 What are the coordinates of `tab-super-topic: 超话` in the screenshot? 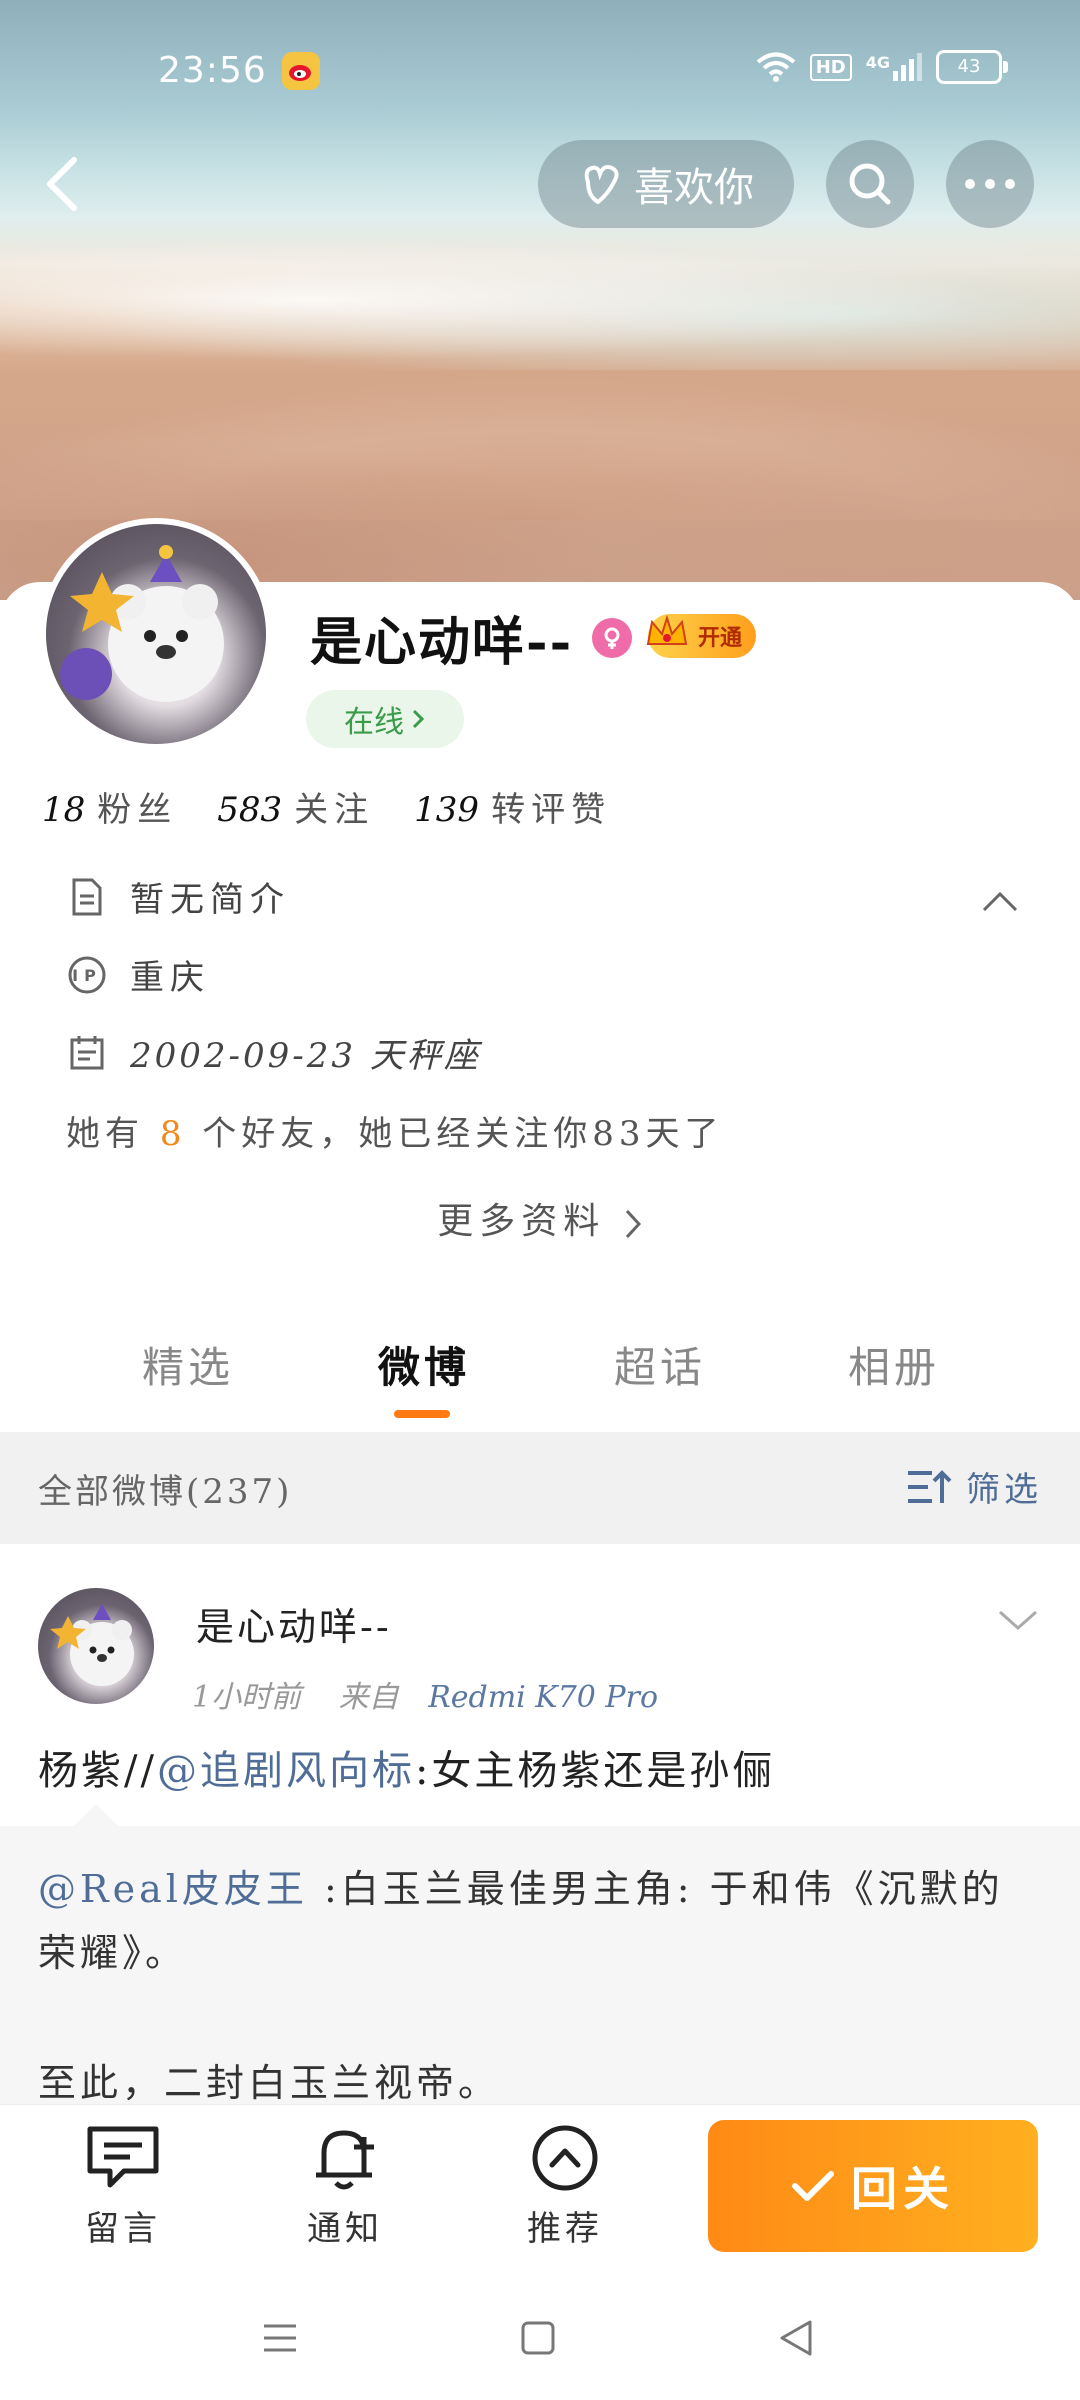 It's located at (660, 1364).